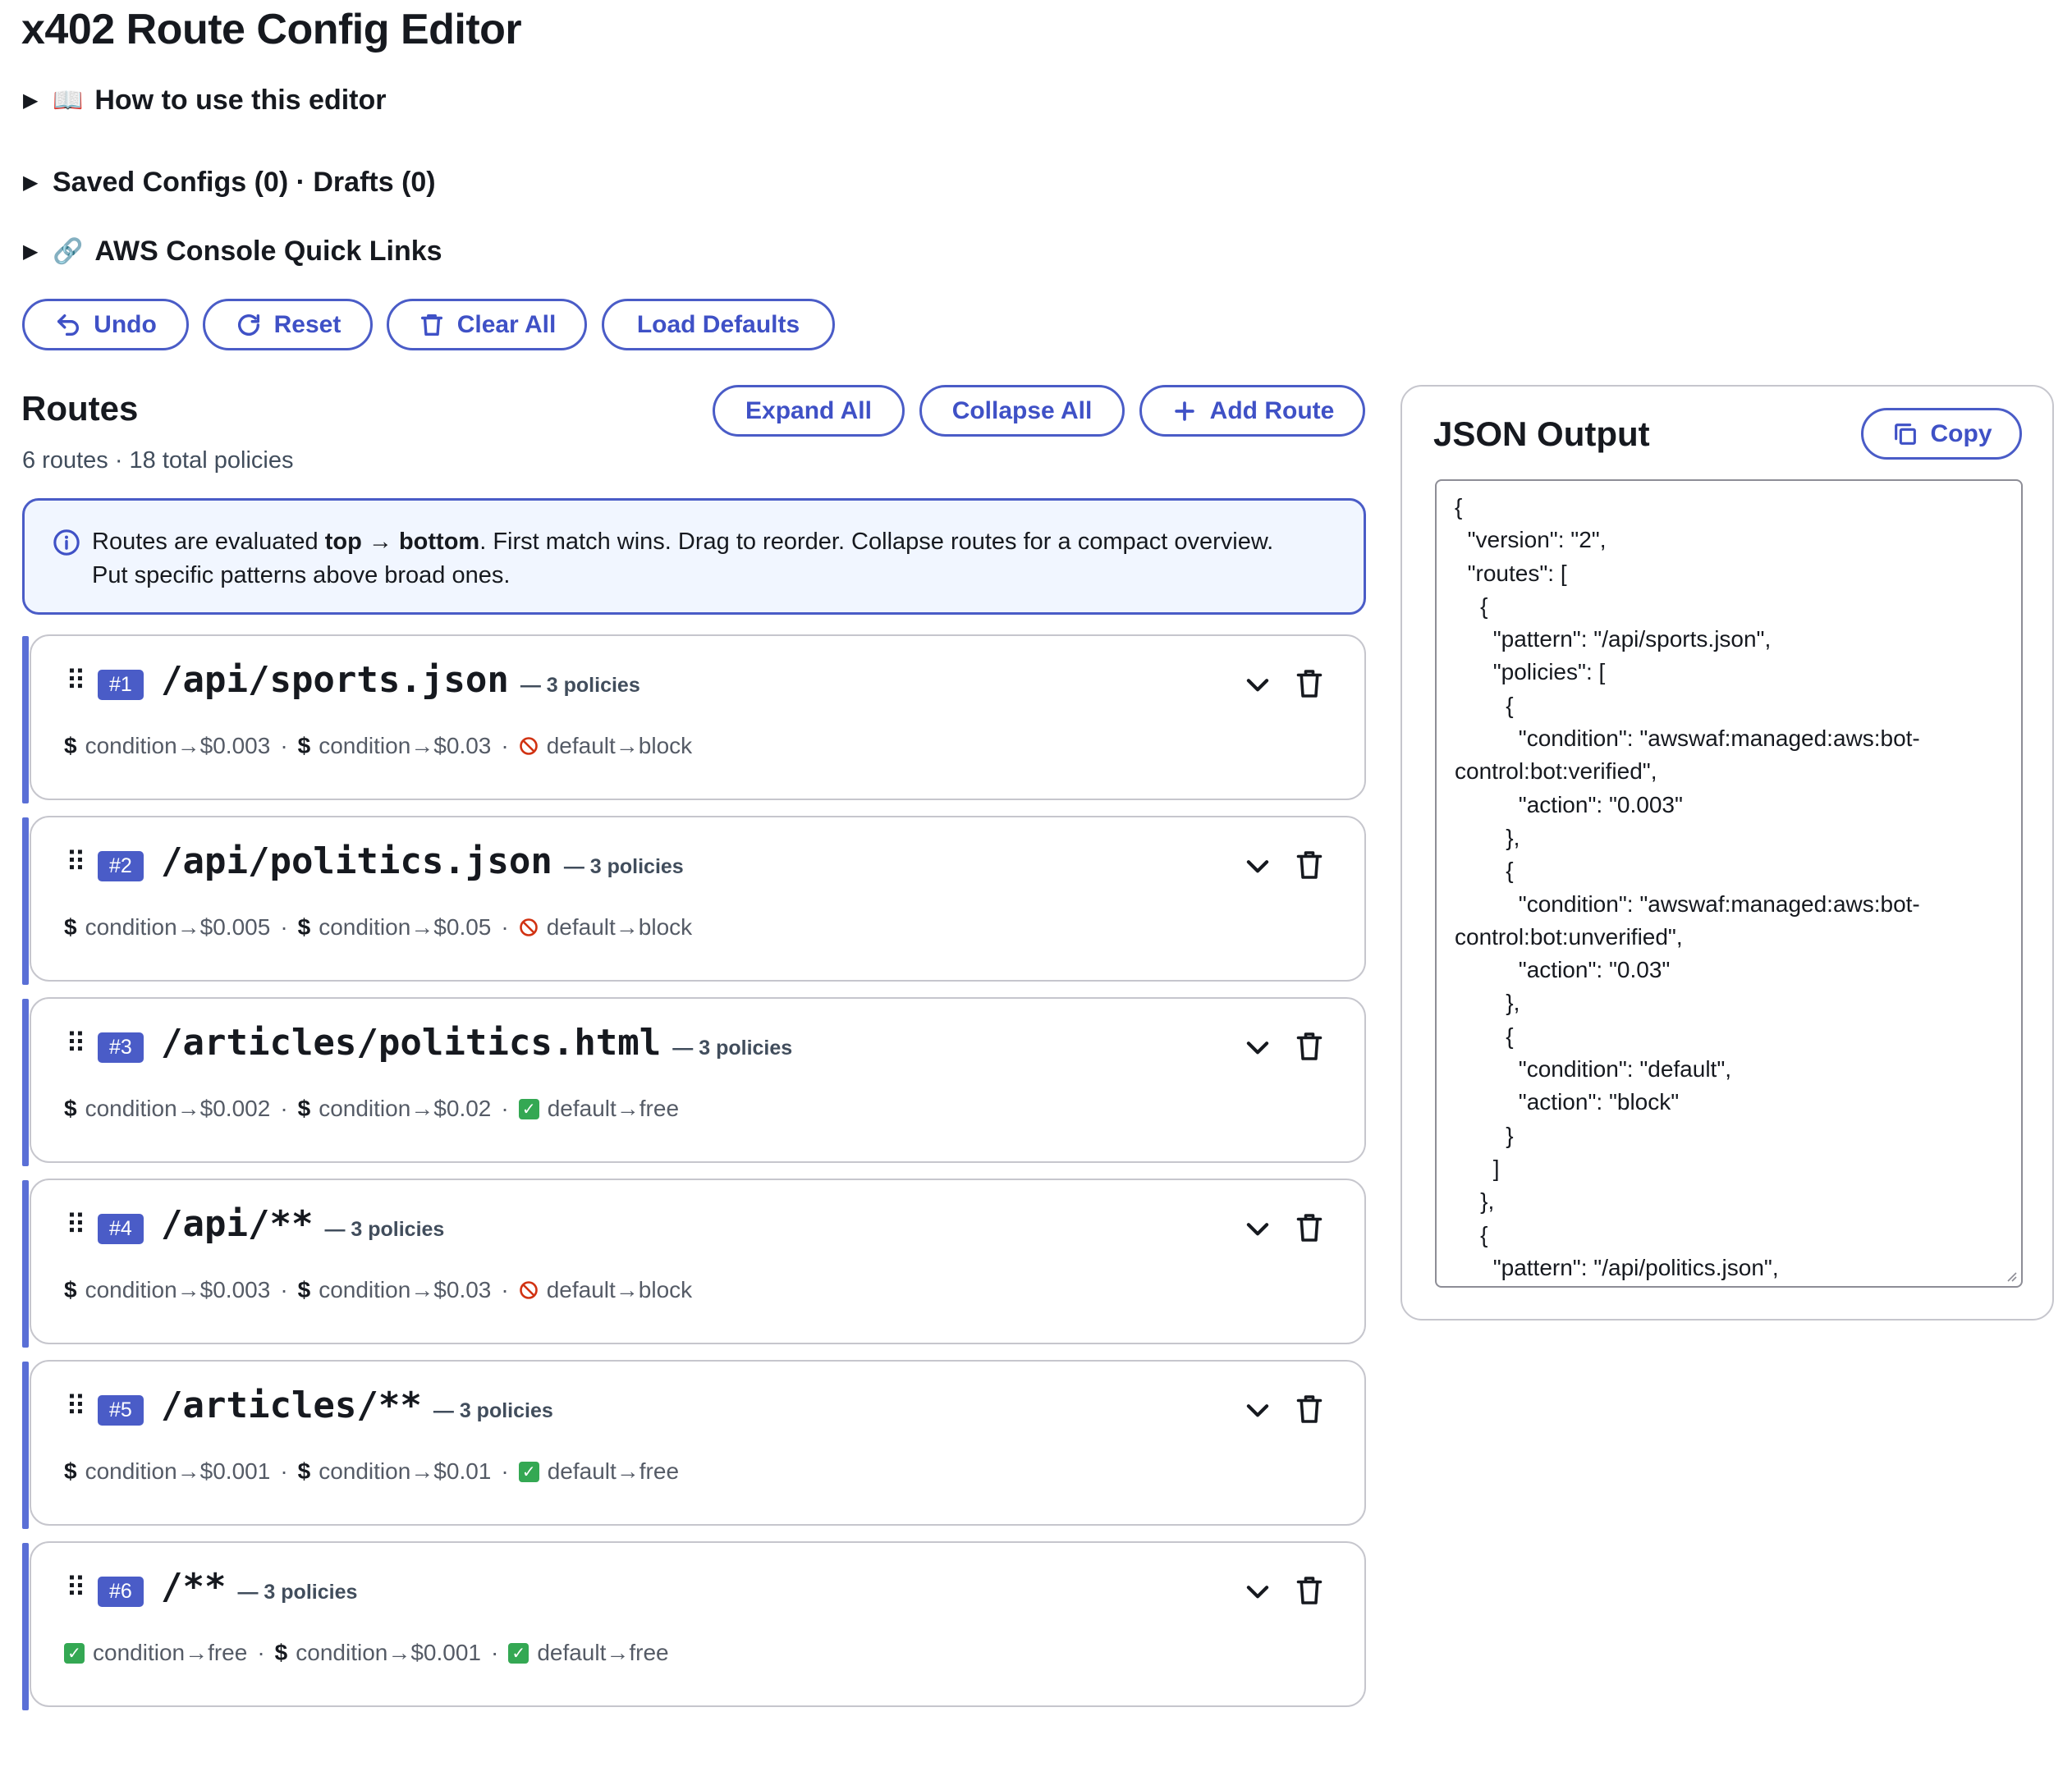 This screenshot has width=2072, height=1776. What do you see at coordinates (68, 100) in the screenshot?
I see `book-icon: 📖` at bounding box center [68, 100].